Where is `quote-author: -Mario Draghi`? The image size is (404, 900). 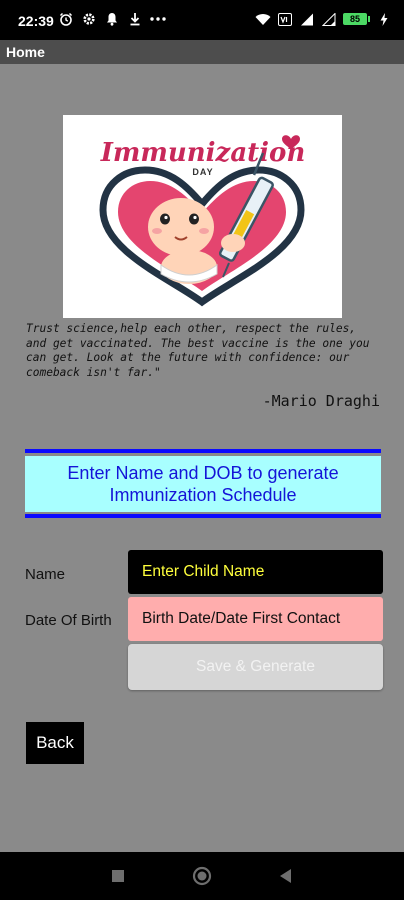 quote-author: -Mario Draghi is located at coordinates (321, 401).